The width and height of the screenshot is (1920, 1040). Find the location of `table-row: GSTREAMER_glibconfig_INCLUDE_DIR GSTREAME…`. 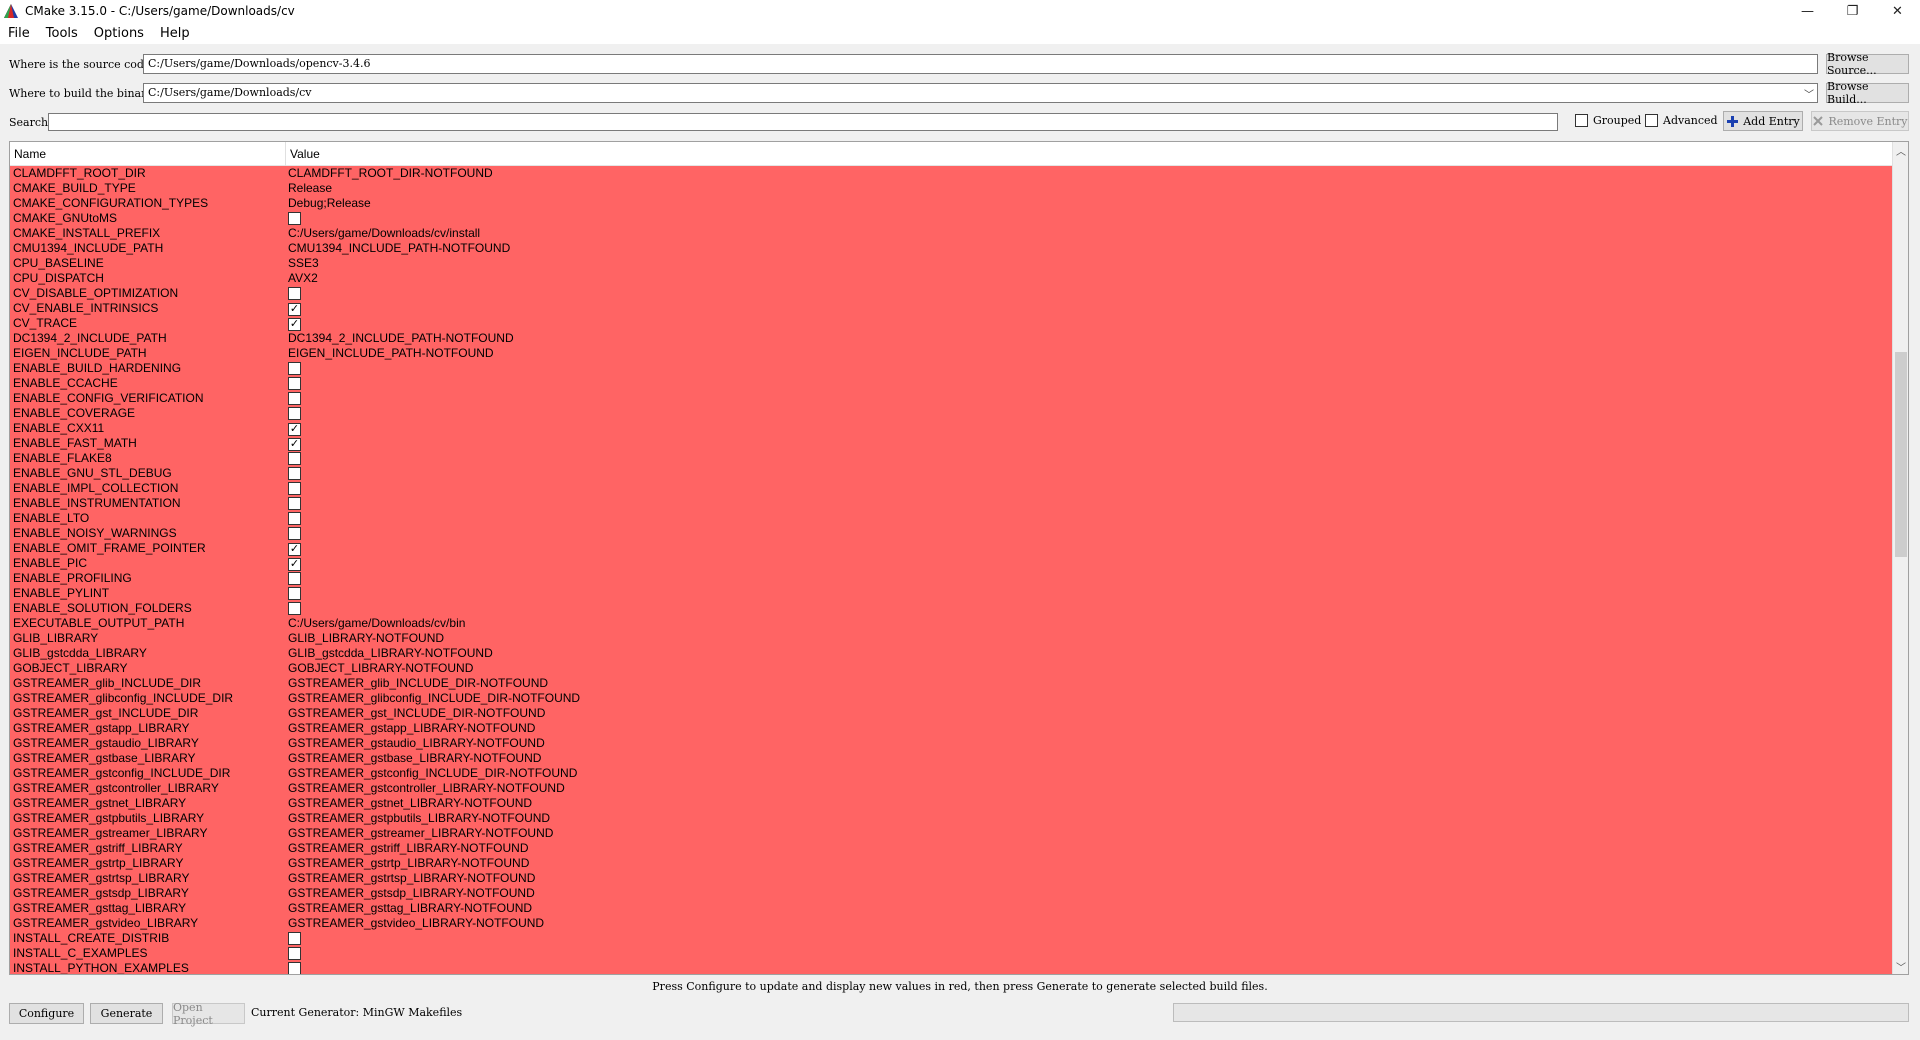

table-row: GSTREAMER_glibconfig_INCLUDE_DIR GSTREAME… is located at coordinates (951, 698).